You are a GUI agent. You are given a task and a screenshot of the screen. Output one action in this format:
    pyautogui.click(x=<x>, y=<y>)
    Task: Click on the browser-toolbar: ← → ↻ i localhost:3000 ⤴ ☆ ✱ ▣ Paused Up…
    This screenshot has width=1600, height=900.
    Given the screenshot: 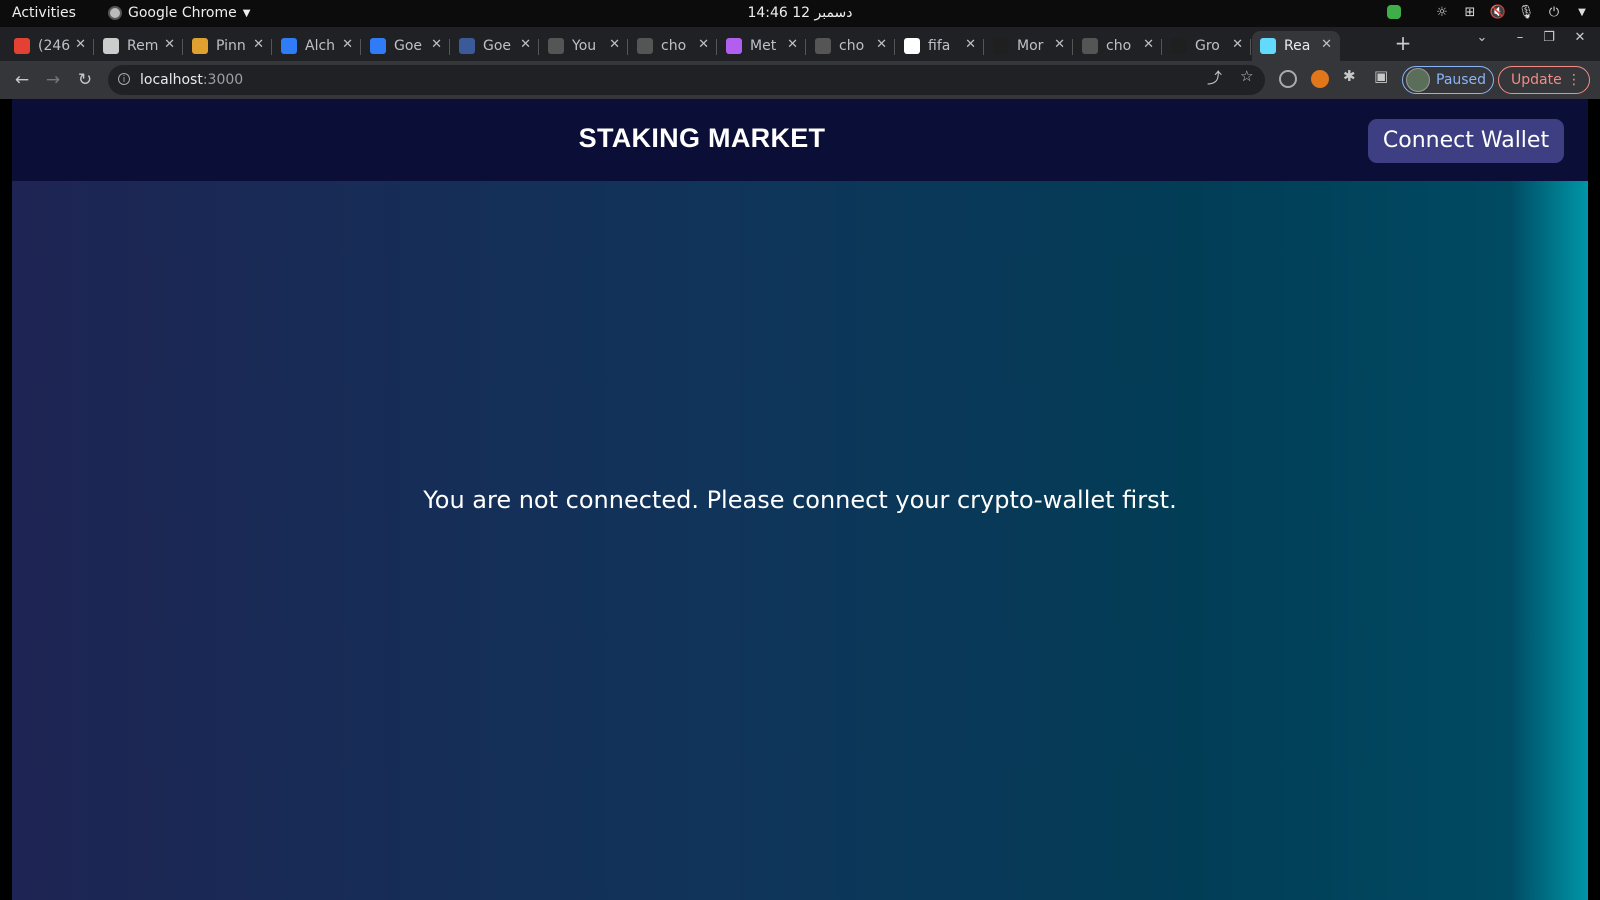 What is the action you would take?
    pyautogui.click(x=800, y=80)
    